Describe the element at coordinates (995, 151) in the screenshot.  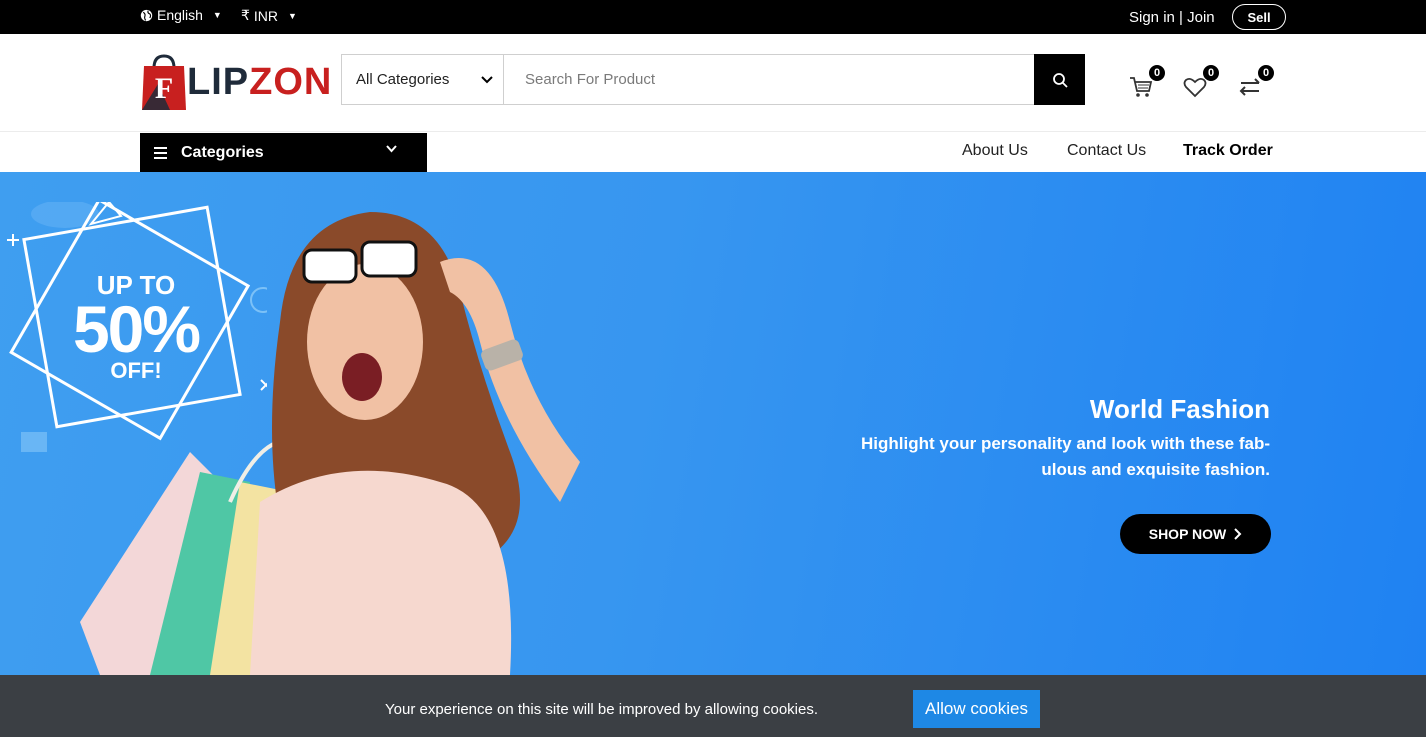
I see `nav-about-us: About Us` at that location.